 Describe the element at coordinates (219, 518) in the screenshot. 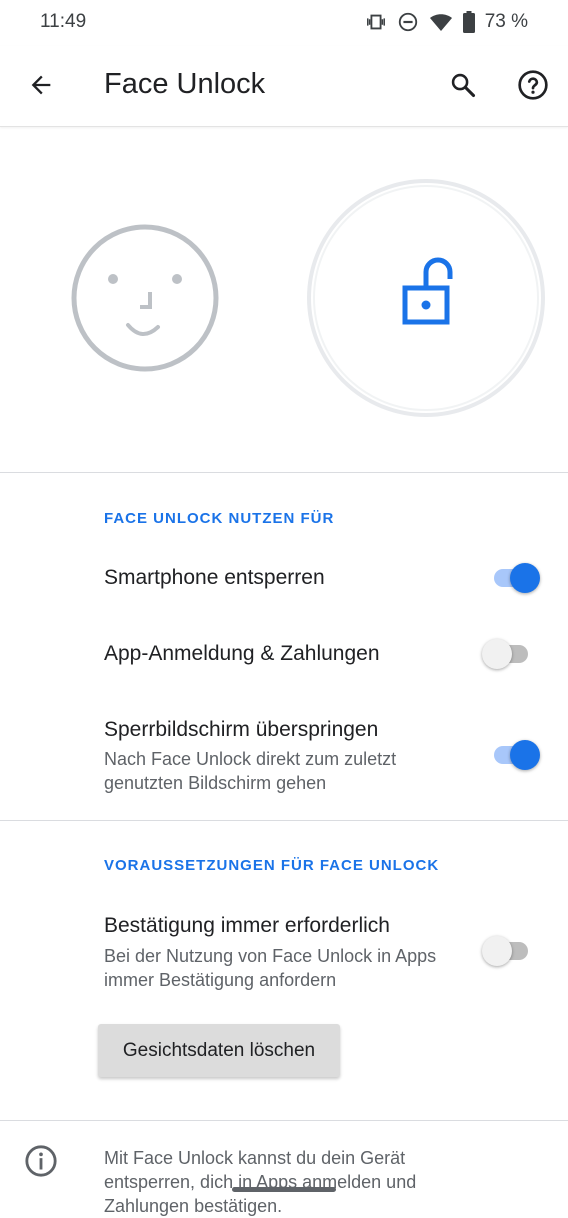

I see `section-header-use: FACE UNLOCK NUTZEN FÜR` at that location.